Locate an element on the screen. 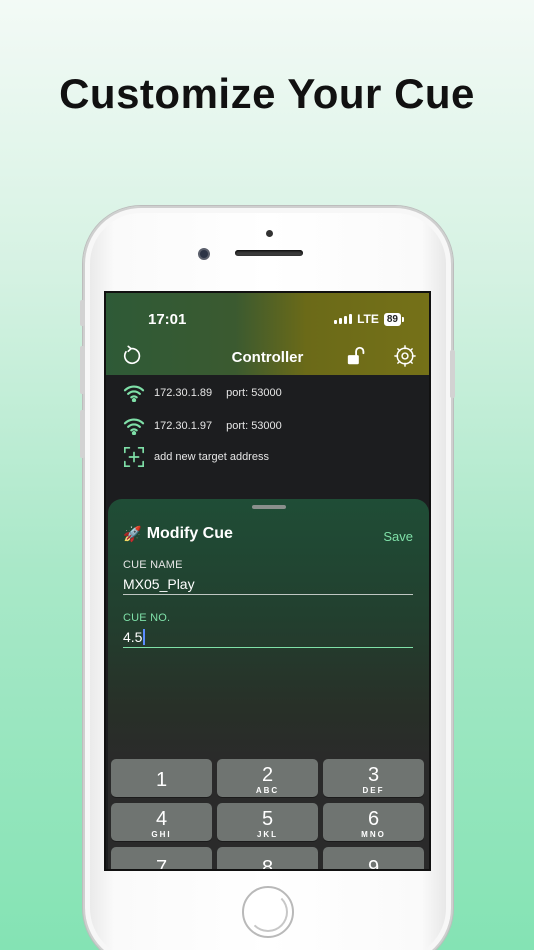  key-2: 2 ABC is located at coordinates (267, 778).